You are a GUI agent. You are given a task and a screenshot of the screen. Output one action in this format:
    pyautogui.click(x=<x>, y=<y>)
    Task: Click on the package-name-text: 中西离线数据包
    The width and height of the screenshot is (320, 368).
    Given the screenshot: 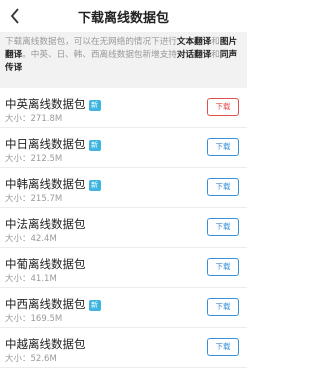 What is the action you would take?
    pyautogui.click(x=45, y=304)
    